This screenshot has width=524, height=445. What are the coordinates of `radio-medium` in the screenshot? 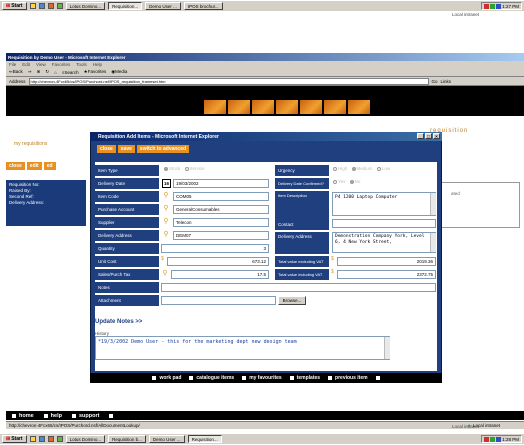 It's located at (353, 168).